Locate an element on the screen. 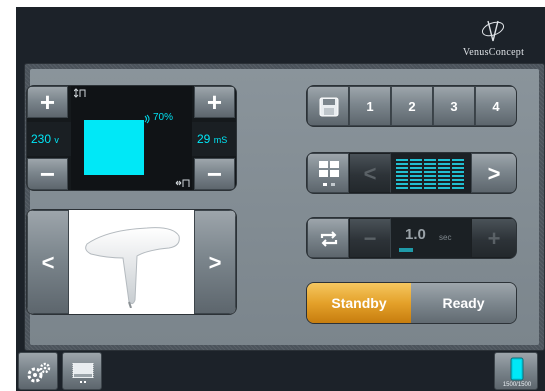  duration-display: 29 mS is located at coordinates (214, 139).